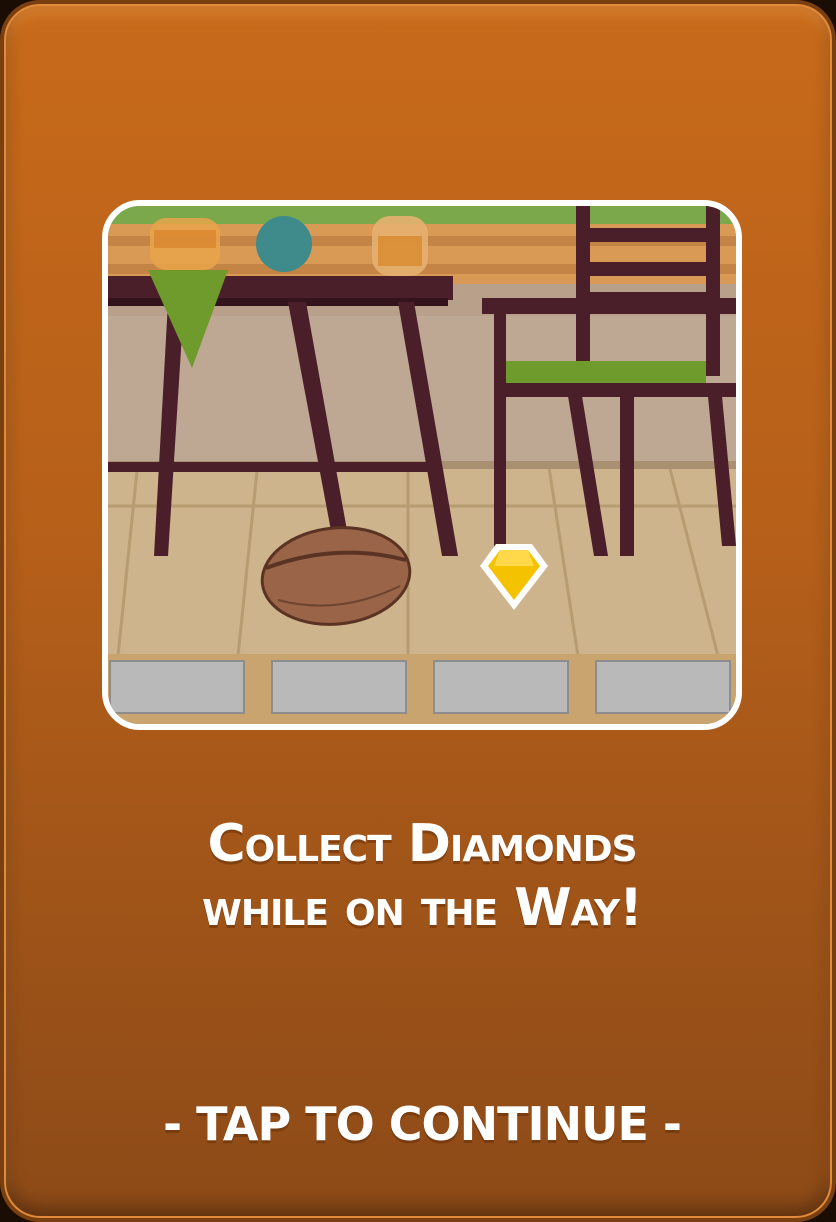  Describe the element at coordinates (422, 844) in the screenshot. I see `tutorial-title-line-1: Collect Diamonds` at that location.